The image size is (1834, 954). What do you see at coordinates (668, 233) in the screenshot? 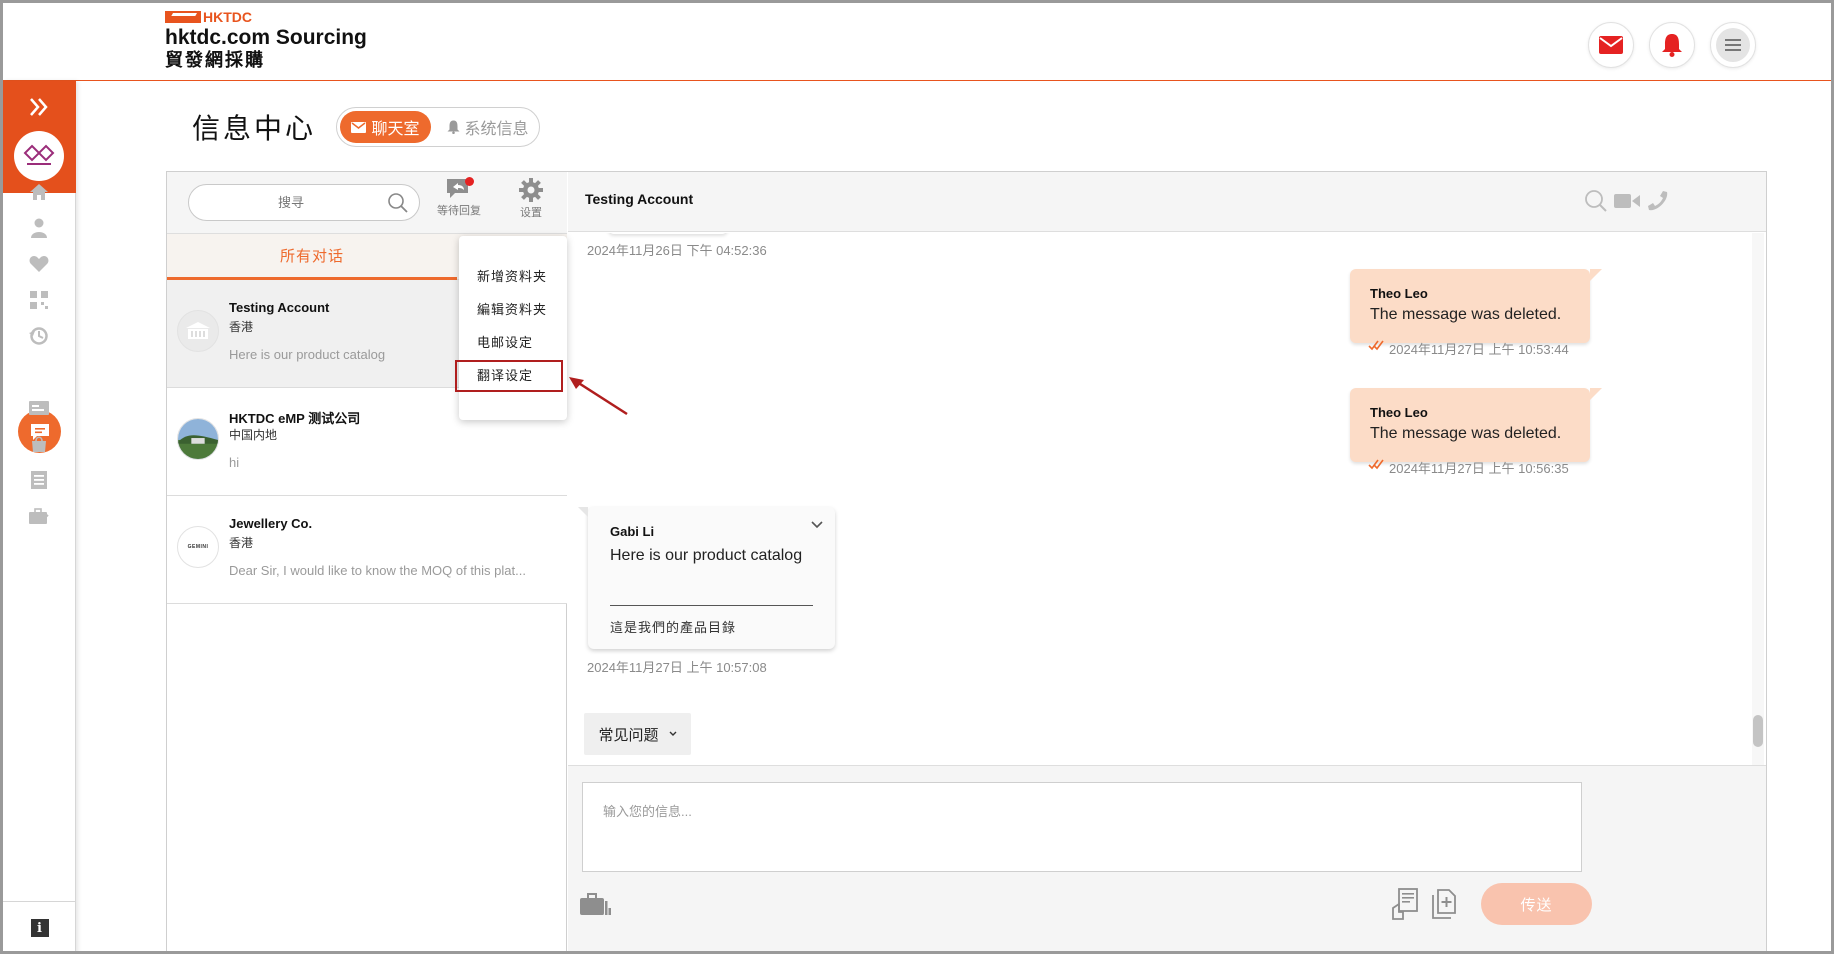
I see `previous-bubble-edge` at bounding box center [668, 233].